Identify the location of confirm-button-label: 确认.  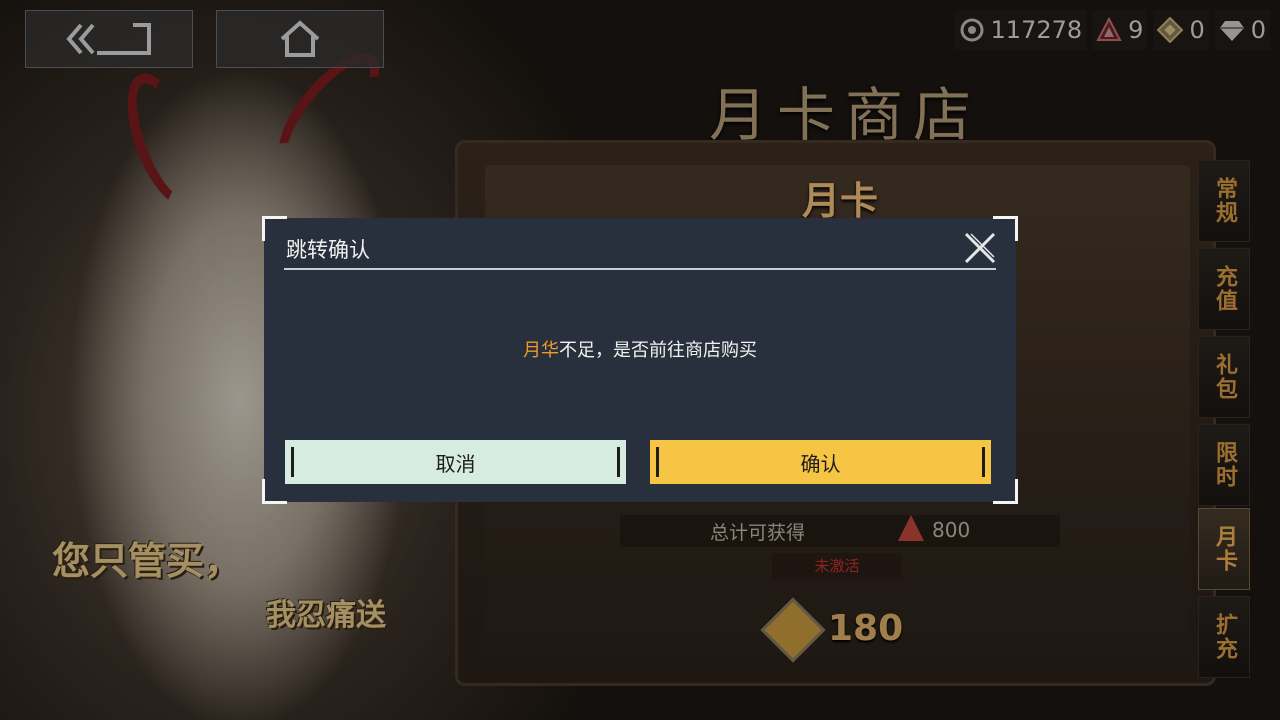
(820, 463).